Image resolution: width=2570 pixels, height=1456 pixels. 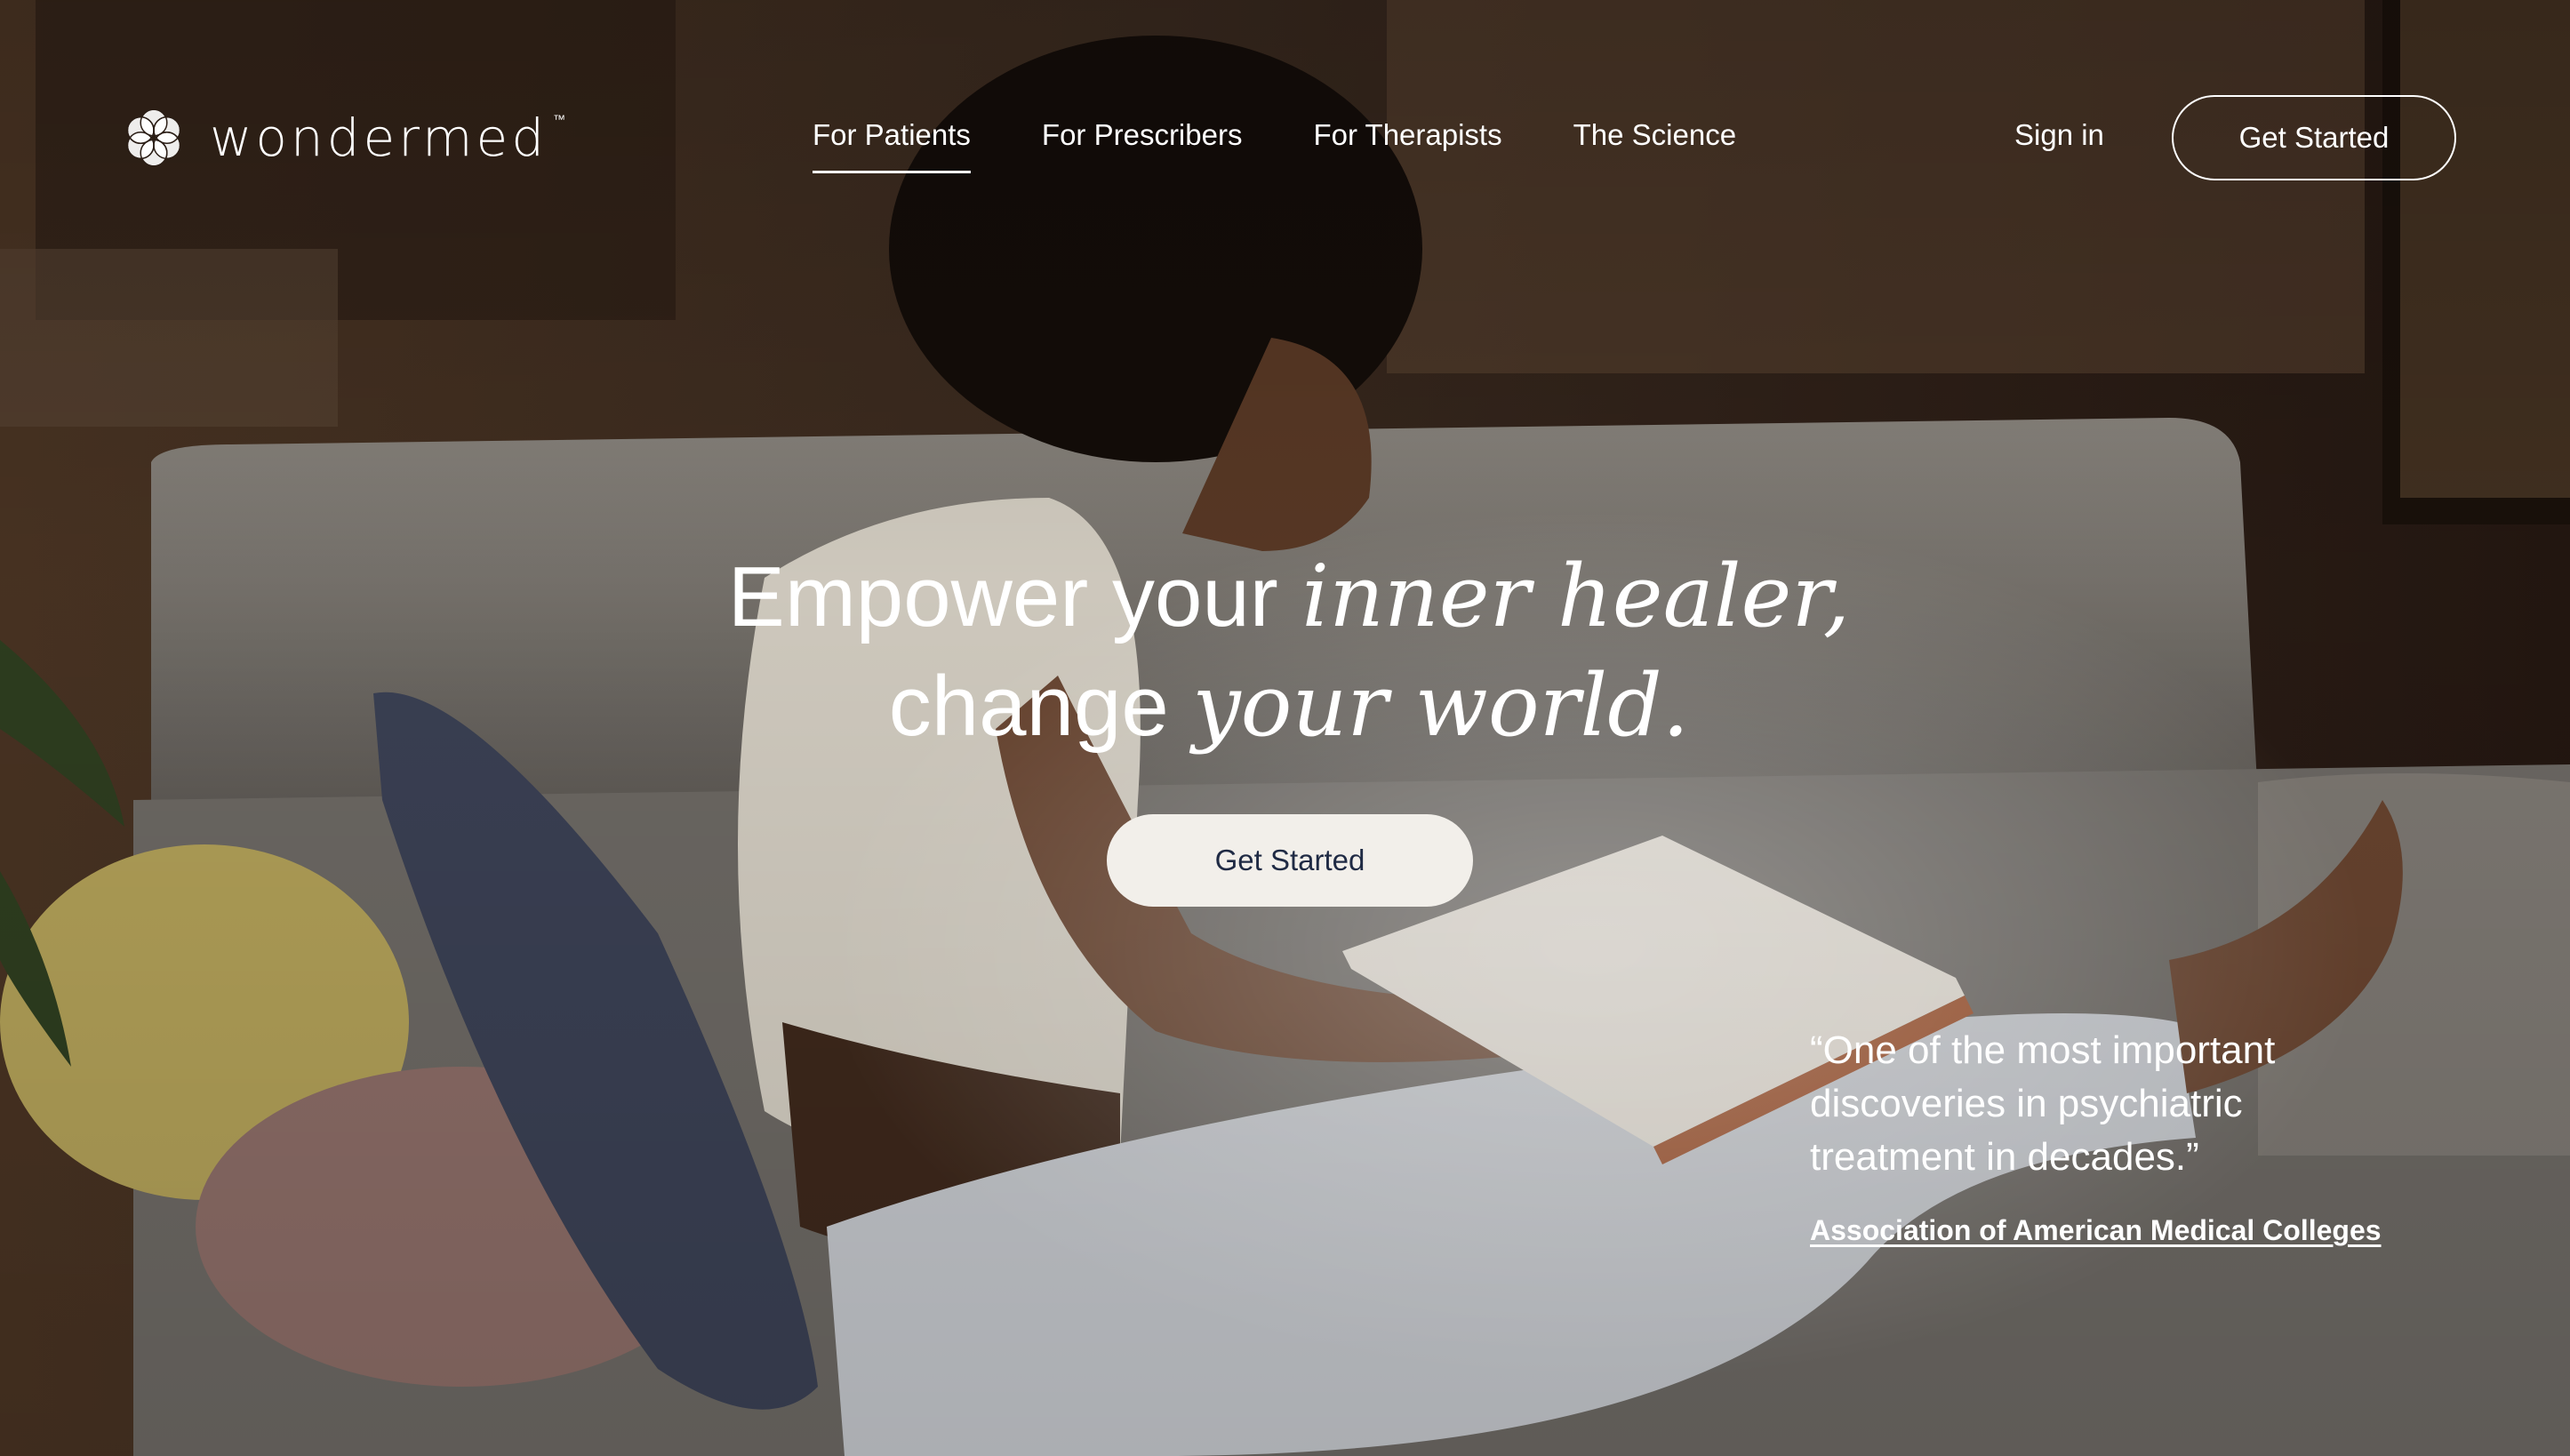 I want to click on nav-get-started-button: Get Started, so click(x=2314, y=137).